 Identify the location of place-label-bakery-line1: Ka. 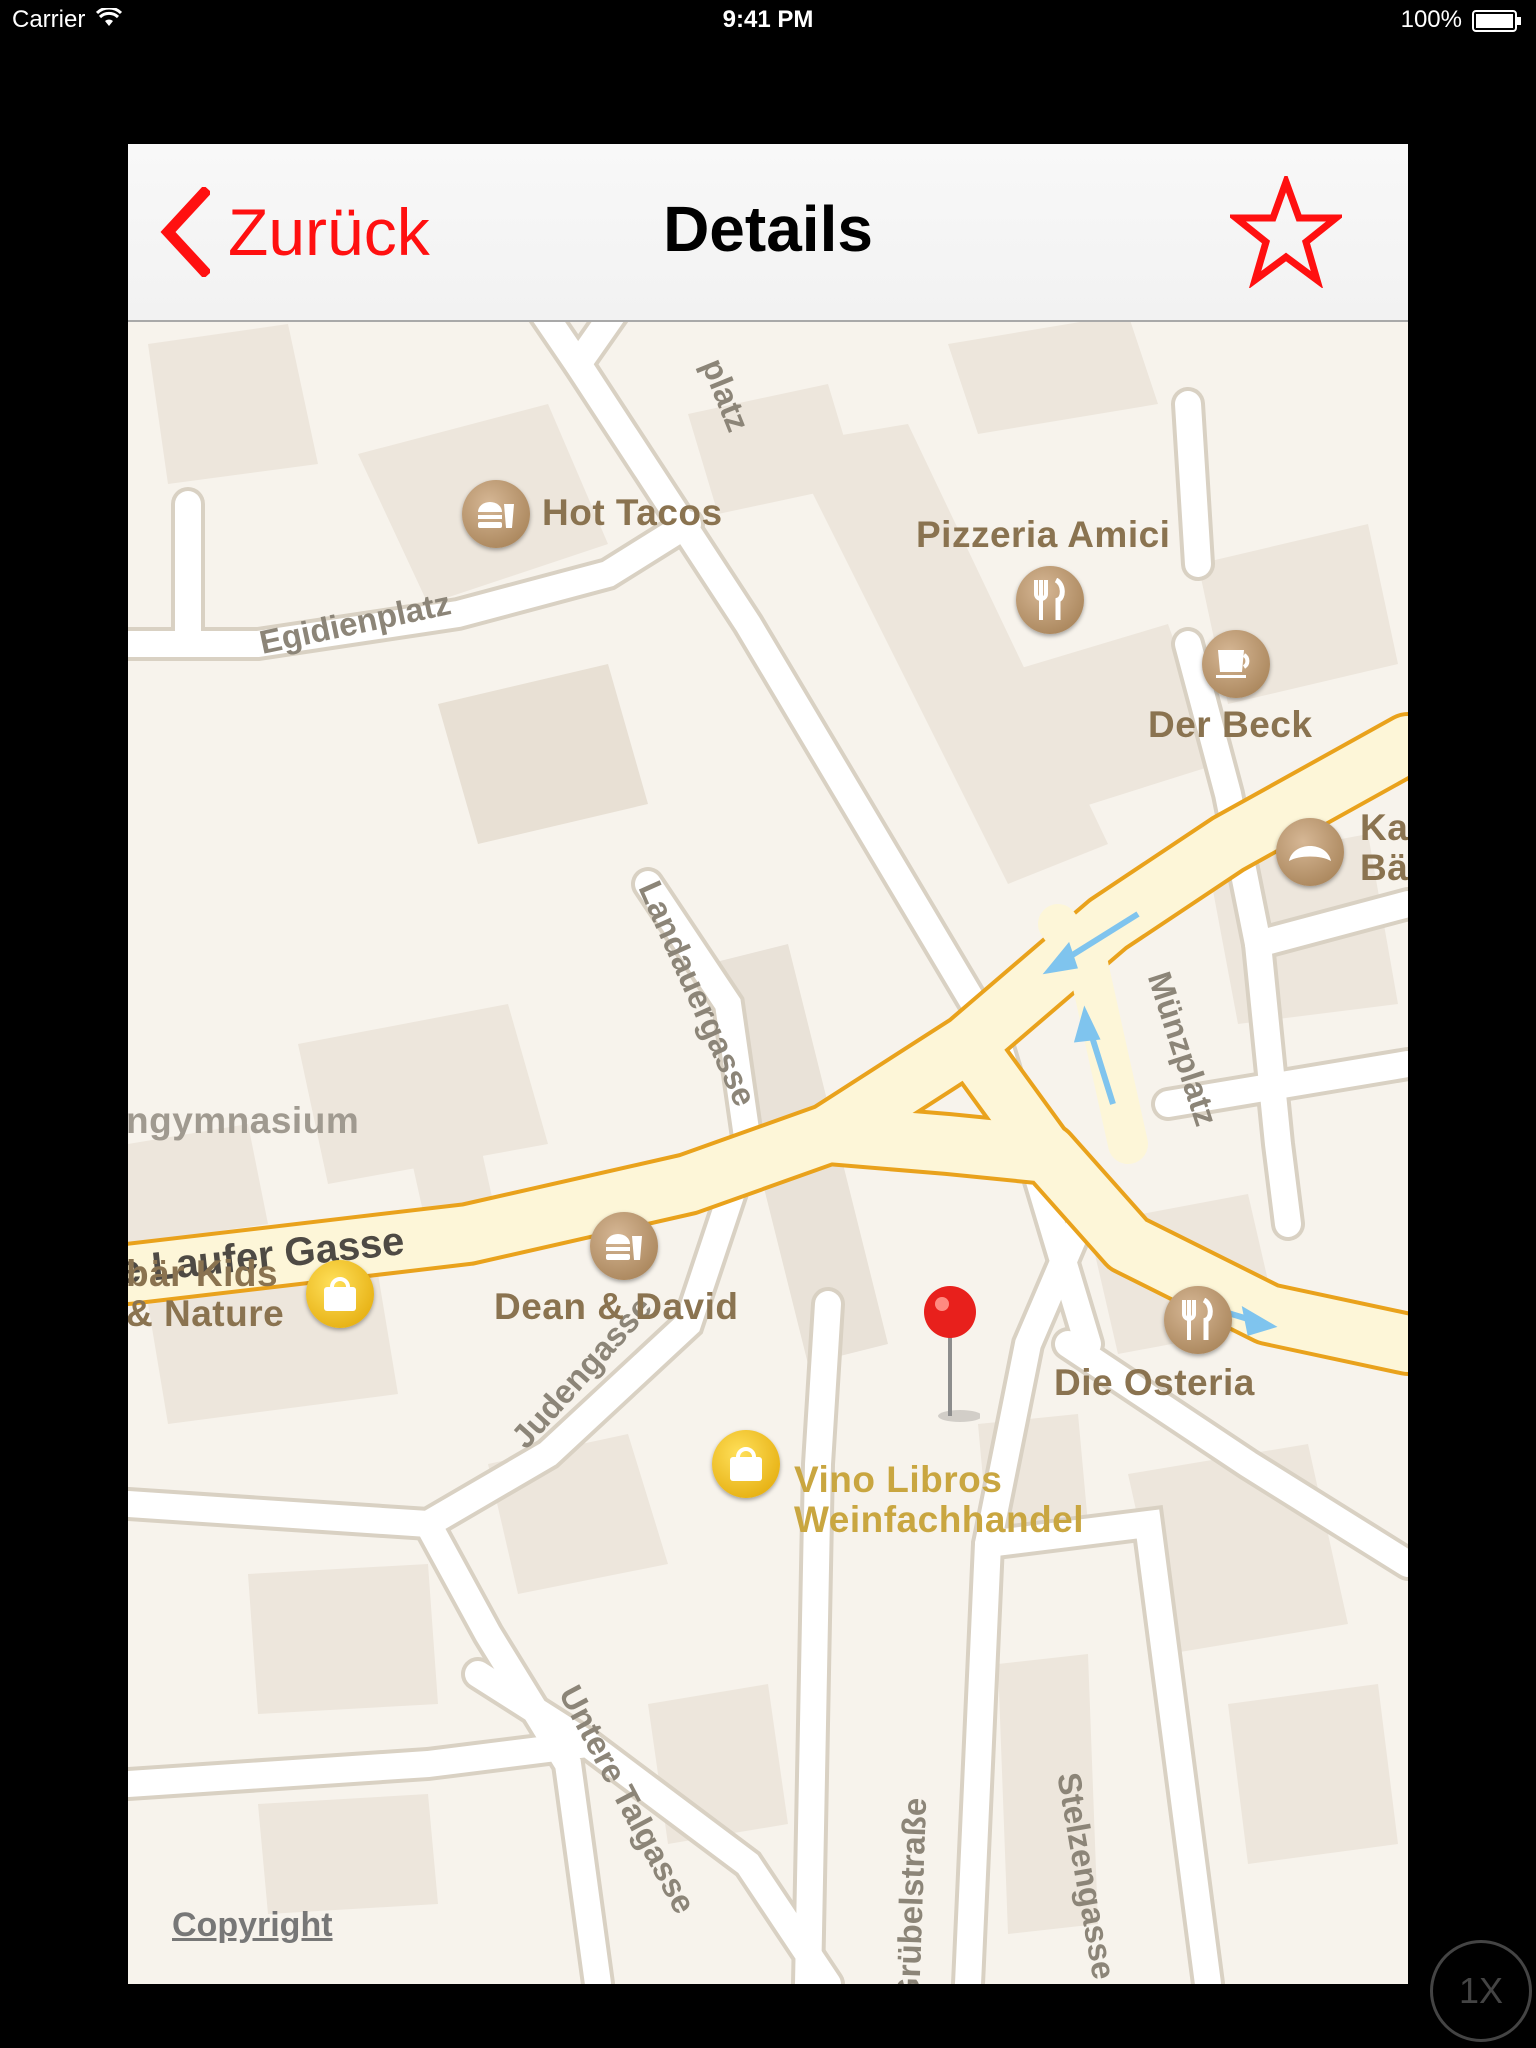
(1384, 827).